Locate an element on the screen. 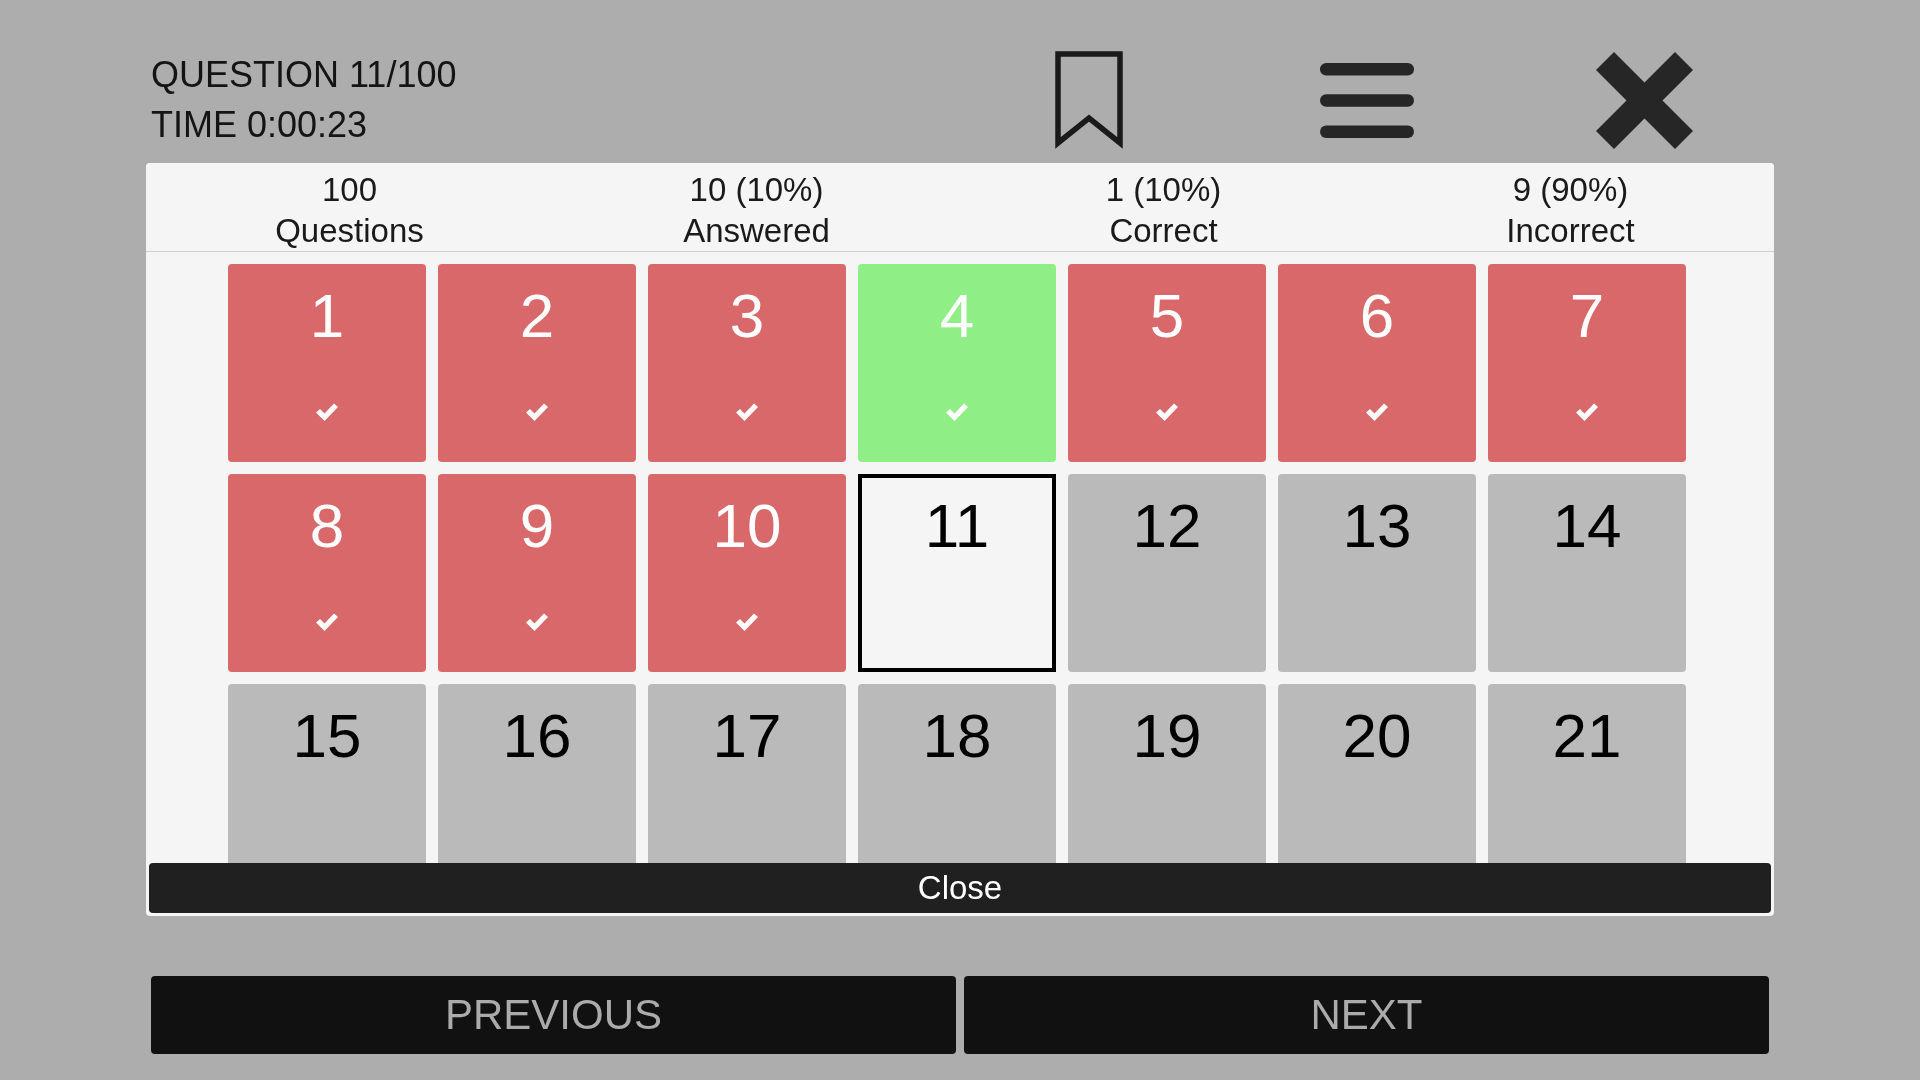  question-tile: 12 is located at coordinates (1167, 573).